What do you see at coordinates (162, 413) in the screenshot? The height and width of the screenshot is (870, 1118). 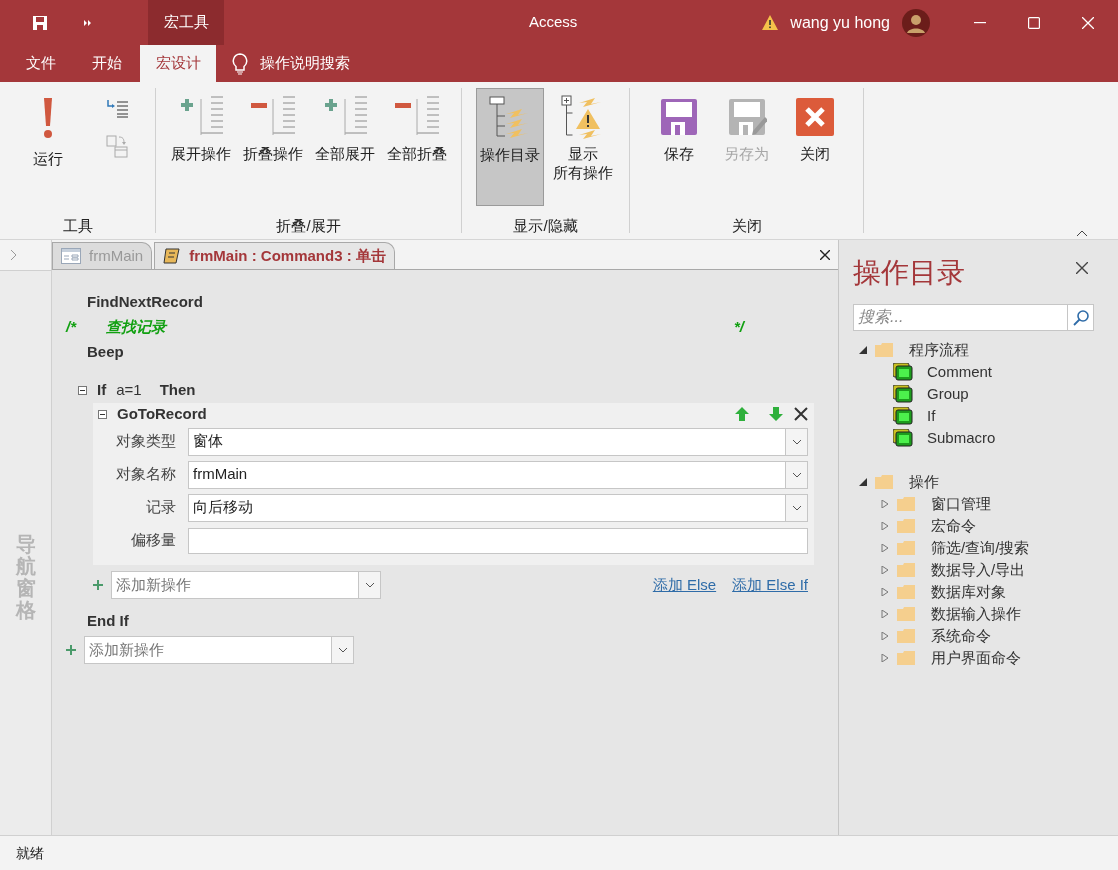 I see `action-name: GoToRecord` at bounding box center [162, 413].